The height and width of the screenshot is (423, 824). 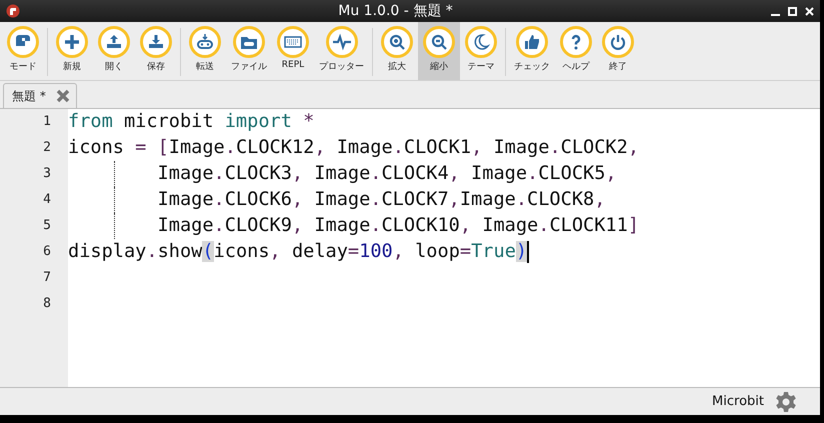 I want to click on toolbar-button: ヘルプ, so click(x=576, y=51).